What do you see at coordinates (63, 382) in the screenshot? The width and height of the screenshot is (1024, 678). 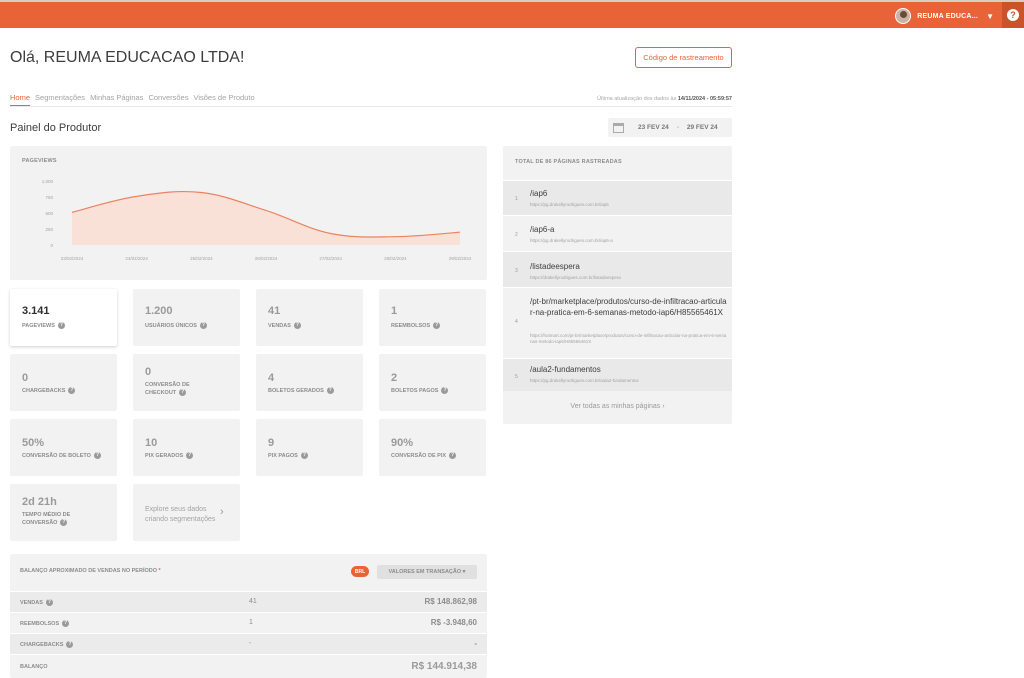 I see `metric-chargebacks: 0 CHARGEBACKS?` at bounding box center [63, 382].